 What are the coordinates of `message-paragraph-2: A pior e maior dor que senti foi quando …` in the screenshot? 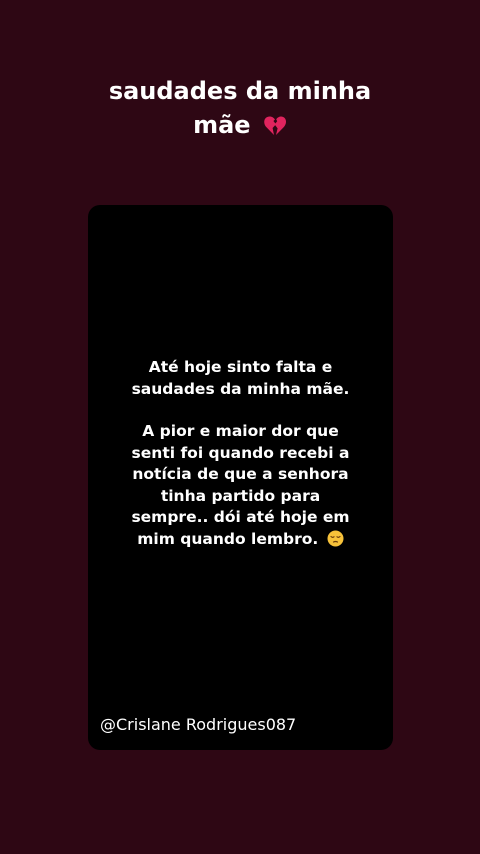 It's located at (240, 487).